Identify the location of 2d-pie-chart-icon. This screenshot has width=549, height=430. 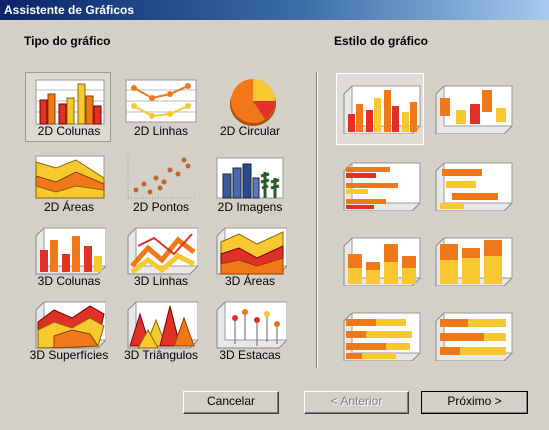
(253, 102).